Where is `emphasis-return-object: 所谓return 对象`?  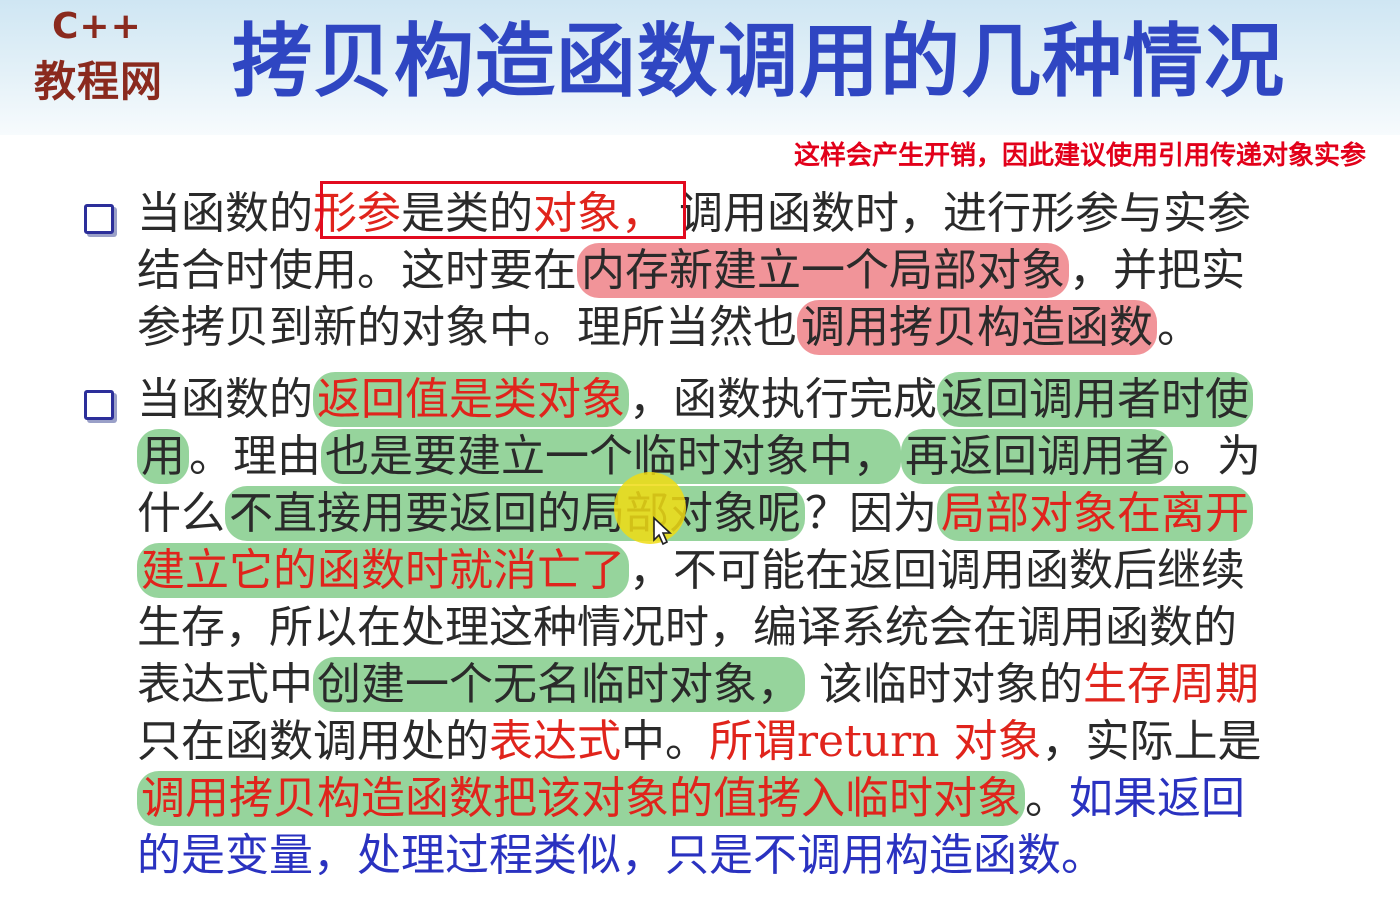 emphasis-return-object: 所谓return 对象 is located at coordinates (875, 741).